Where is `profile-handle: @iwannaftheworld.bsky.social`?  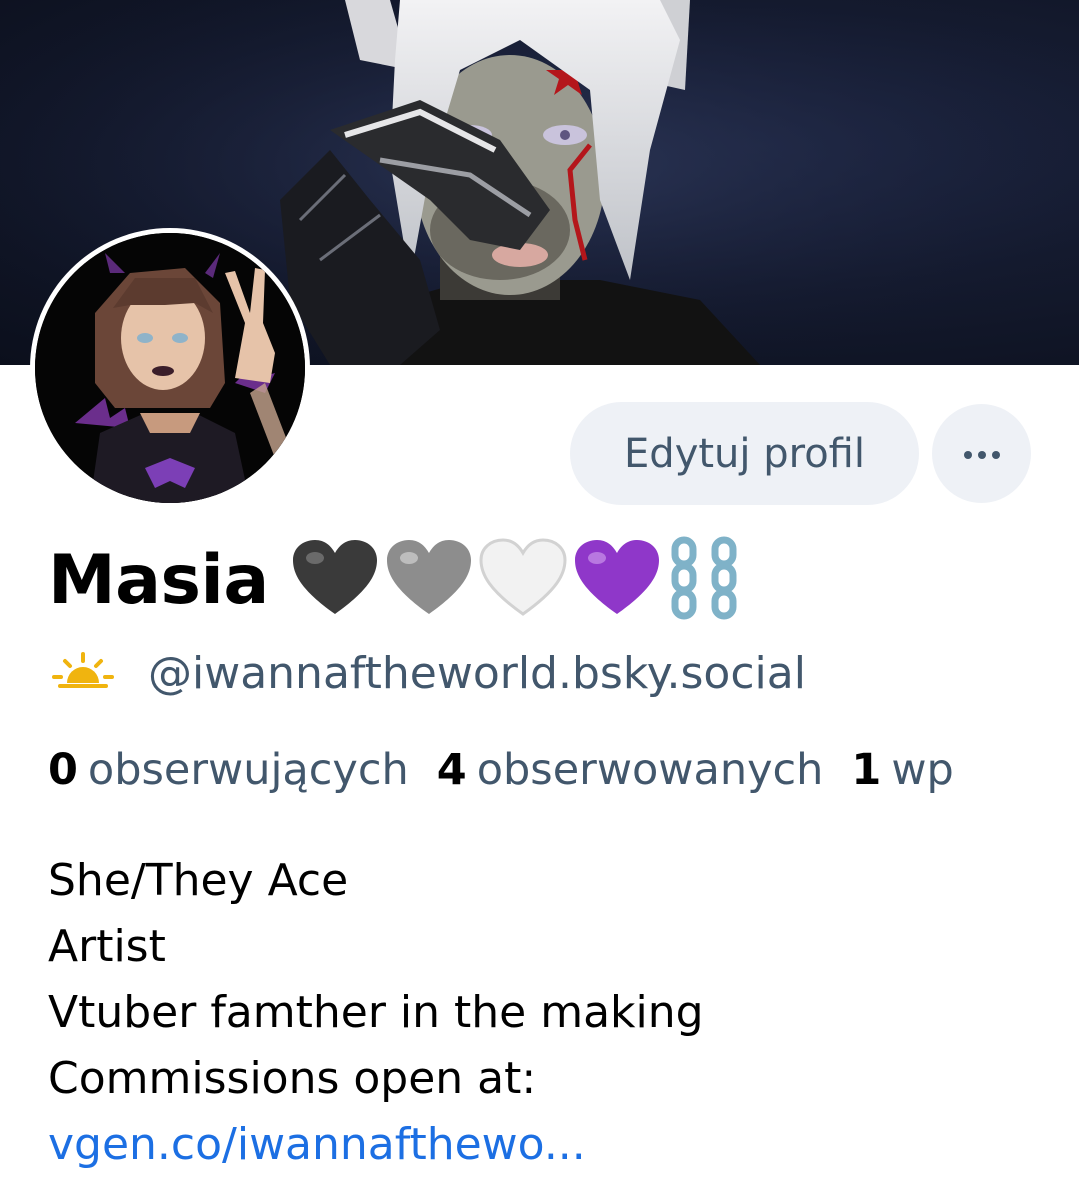 profile-handle: @iwannaftheworld.bsky.social is located at coordinates (477, 673).